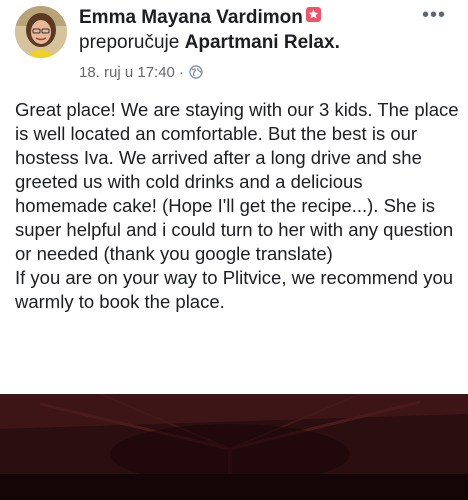 The width and height of the screenshot is (468, 500). I want to click on page-name-link: Apartmani Relax., so click(262, 42).